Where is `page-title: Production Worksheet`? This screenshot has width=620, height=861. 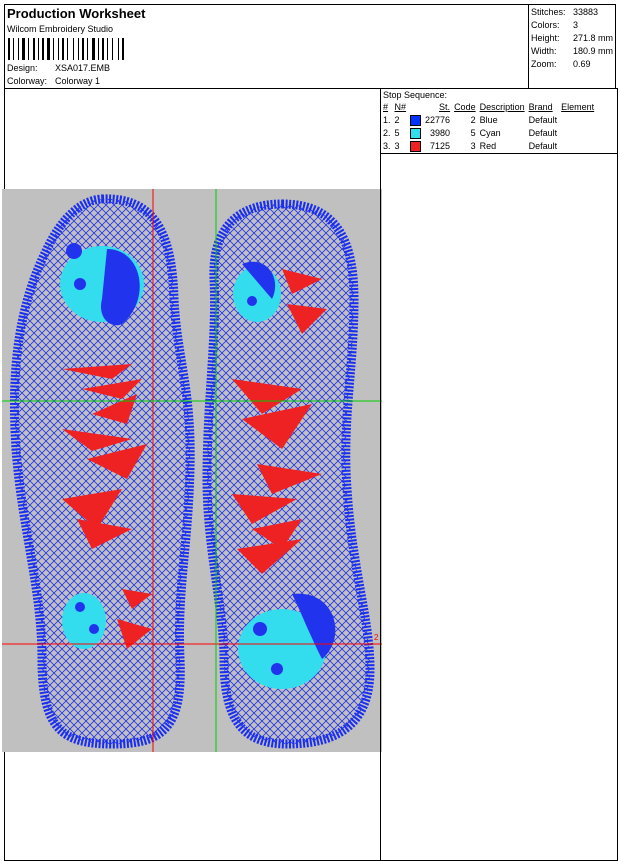
page-title: Production Worksheet is located at coordinates (76, 13).